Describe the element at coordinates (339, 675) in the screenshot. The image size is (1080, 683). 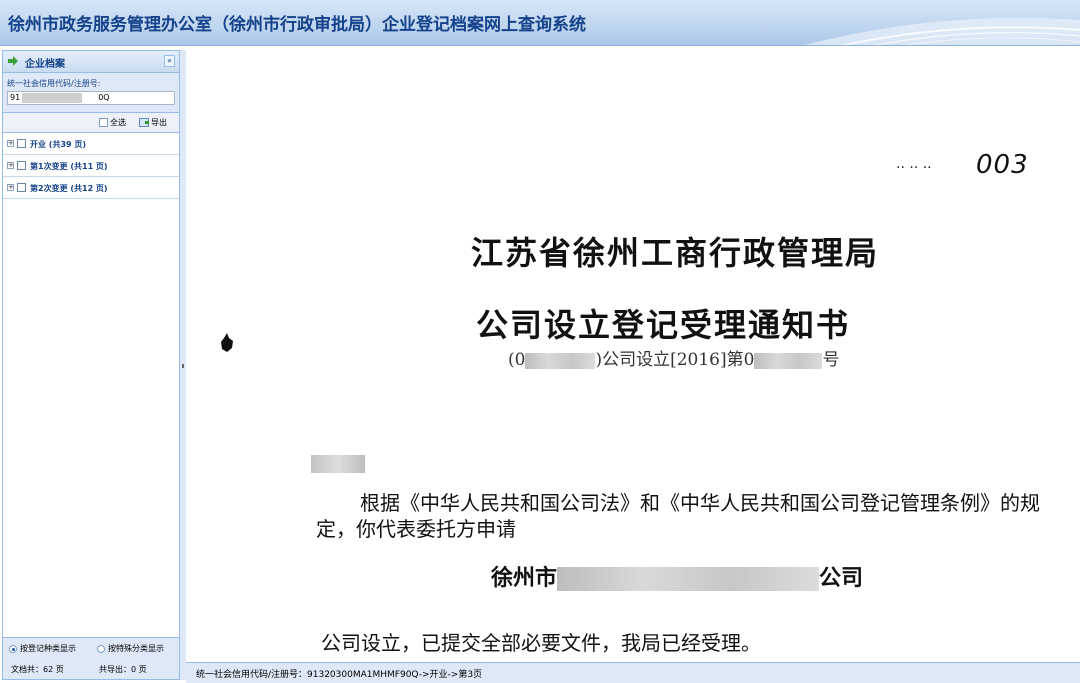
I see `status-breadcrumb: 统一社会信用代码/注册号：91320300MA1MHMF90Q->开业->第3页` at that location.